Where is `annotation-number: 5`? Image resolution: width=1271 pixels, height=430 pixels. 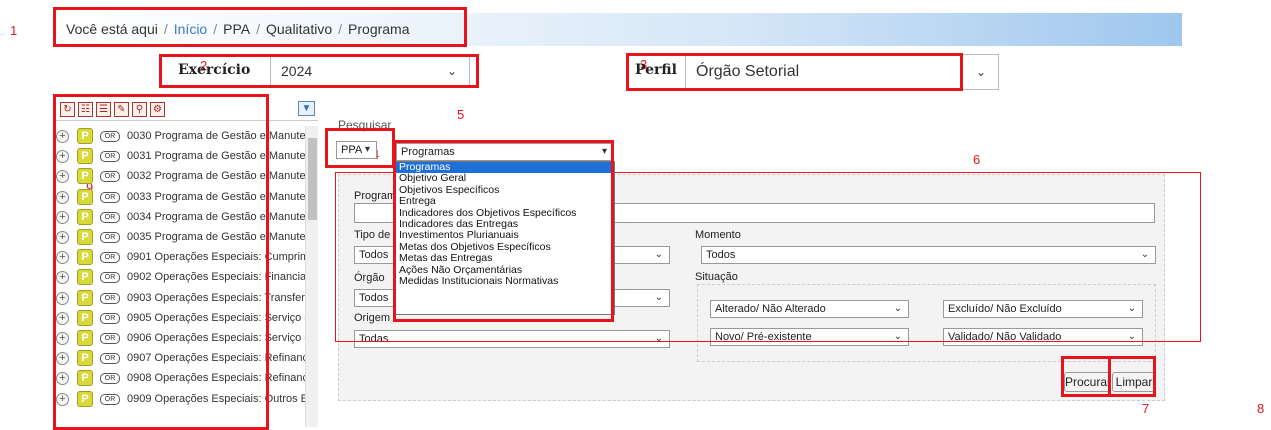
annotation-number: 5 is located at coordinates (461, 114).